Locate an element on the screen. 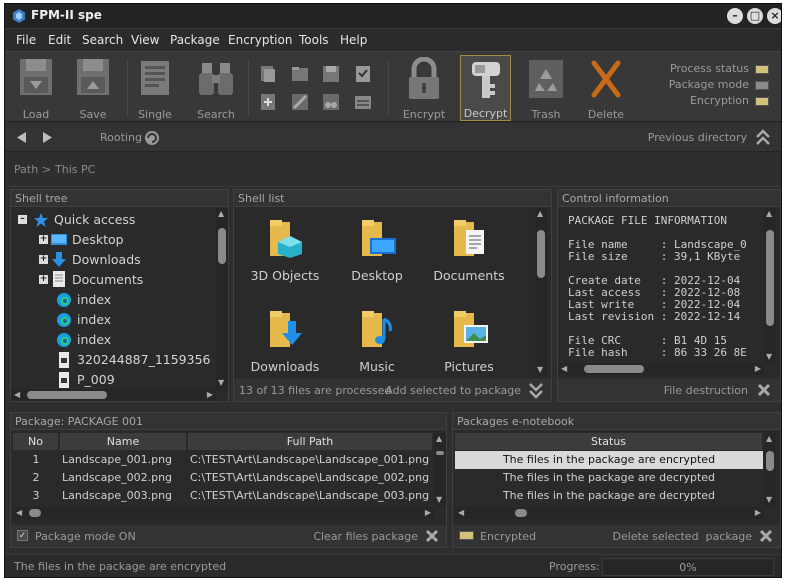 This screenshot has width=786, height=582. previous-directory-label: Previous directory is located at coordinates (697, 137).